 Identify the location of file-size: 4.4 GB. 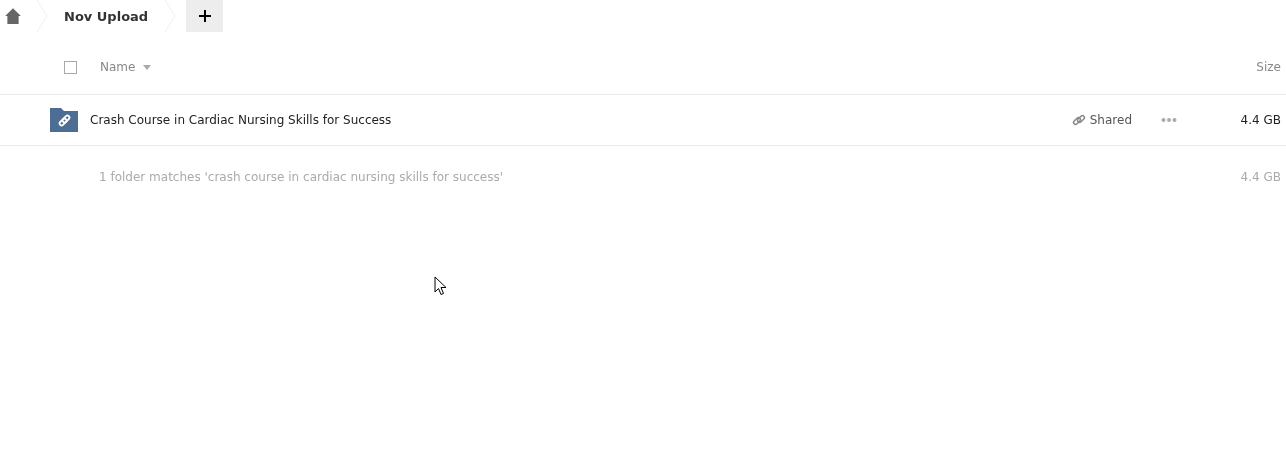
(1260, 120).